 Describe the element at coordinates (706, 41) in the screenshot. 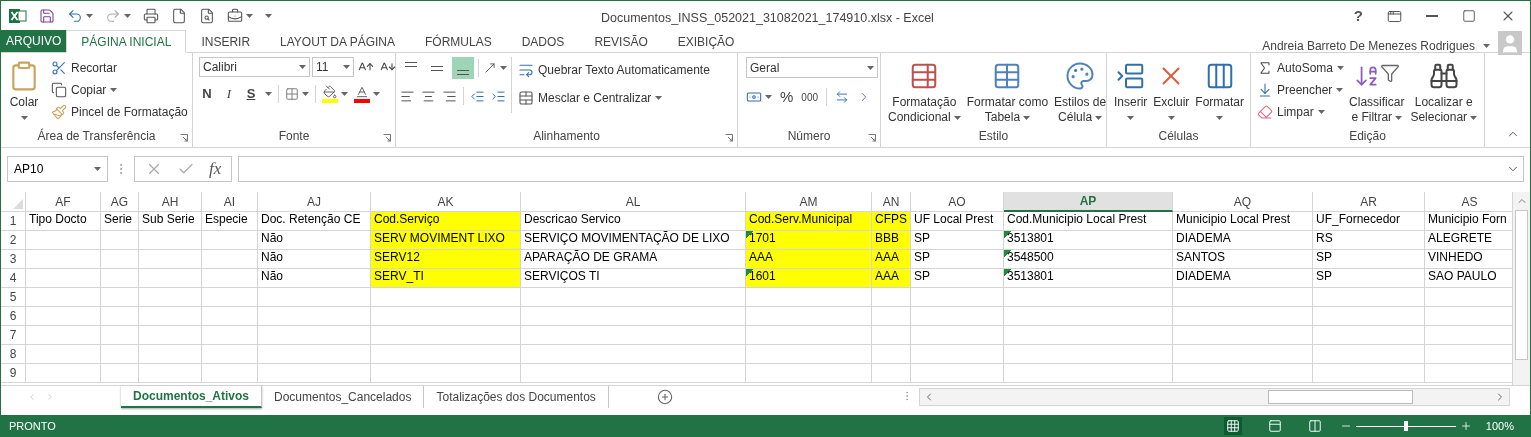

I see `ribbon-tab: EXIBIÇÃO` at that location.